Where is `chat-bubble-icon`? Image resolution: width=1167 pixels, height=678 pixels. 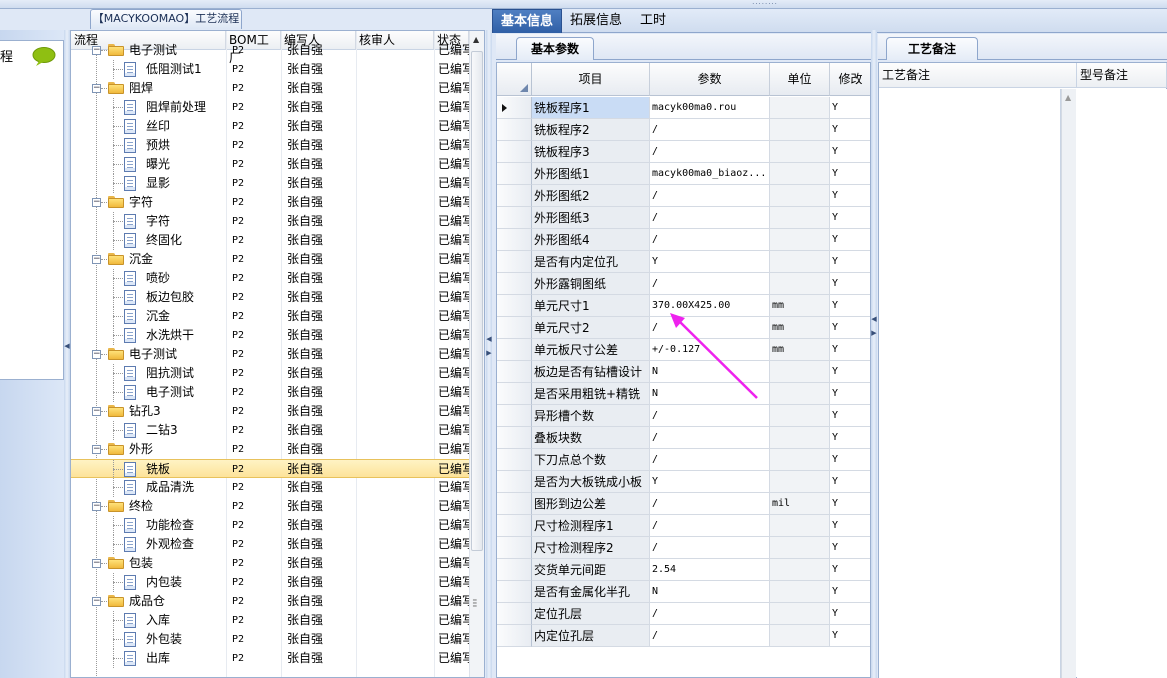
chat-bubble-icon is located at coordinates (44, 57).